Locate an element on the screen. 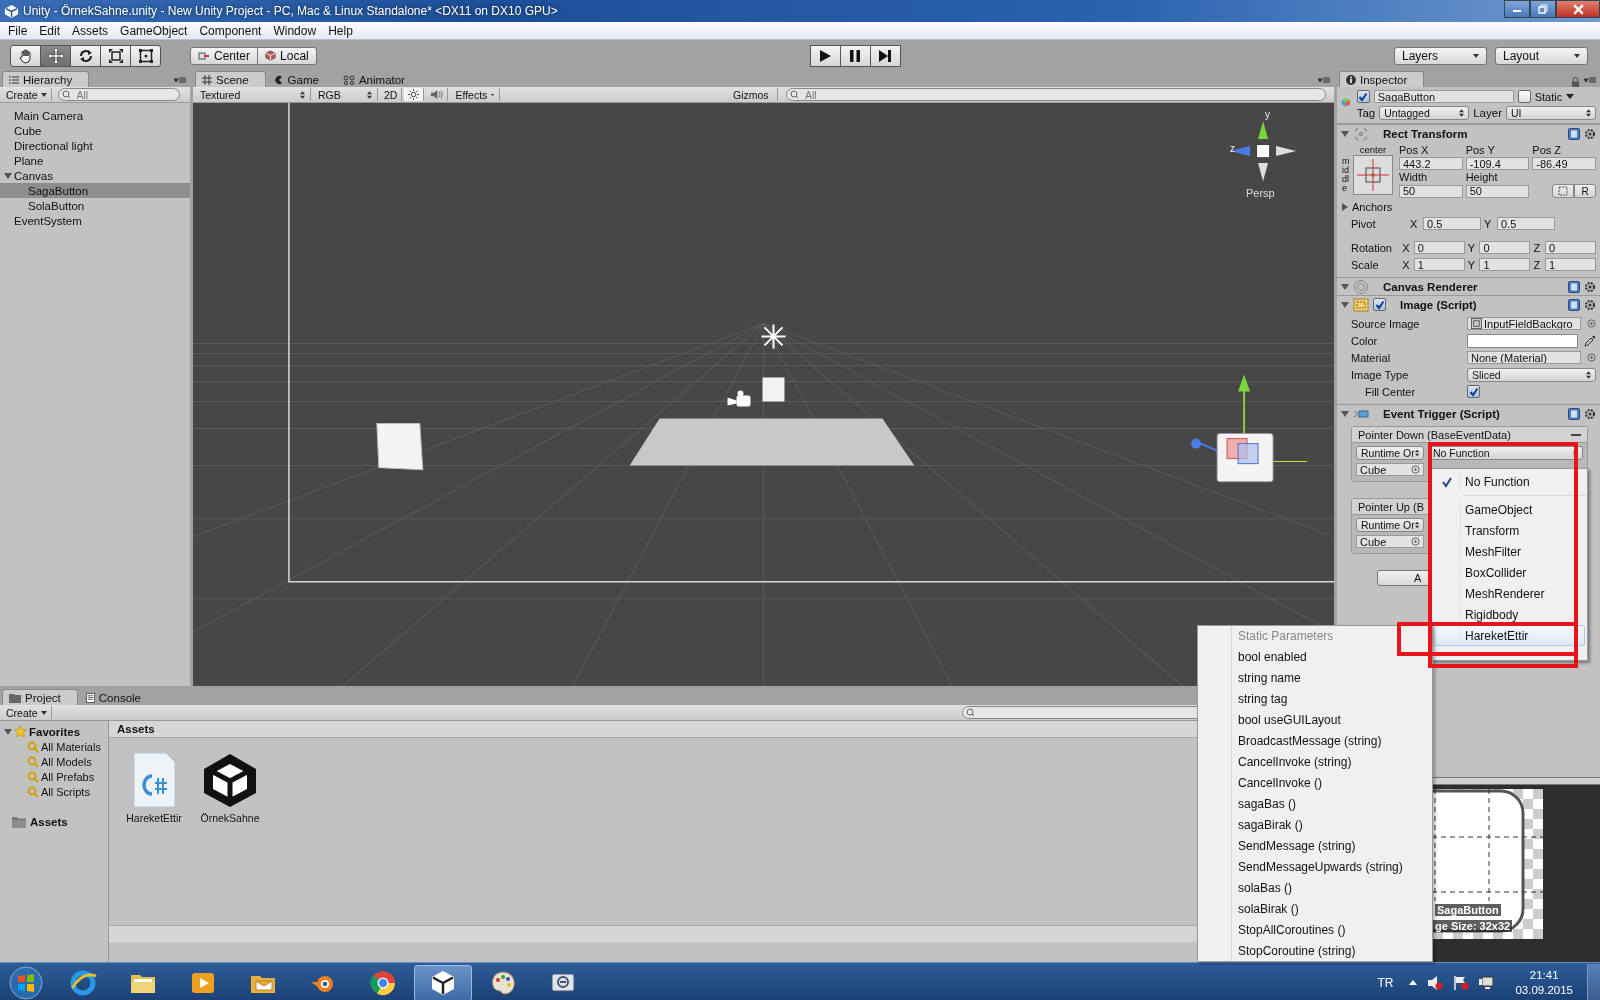 The width and height of the screenshot is (1600, 1000). menu-item: Rigidbody is located at coordinates (1509, 614).